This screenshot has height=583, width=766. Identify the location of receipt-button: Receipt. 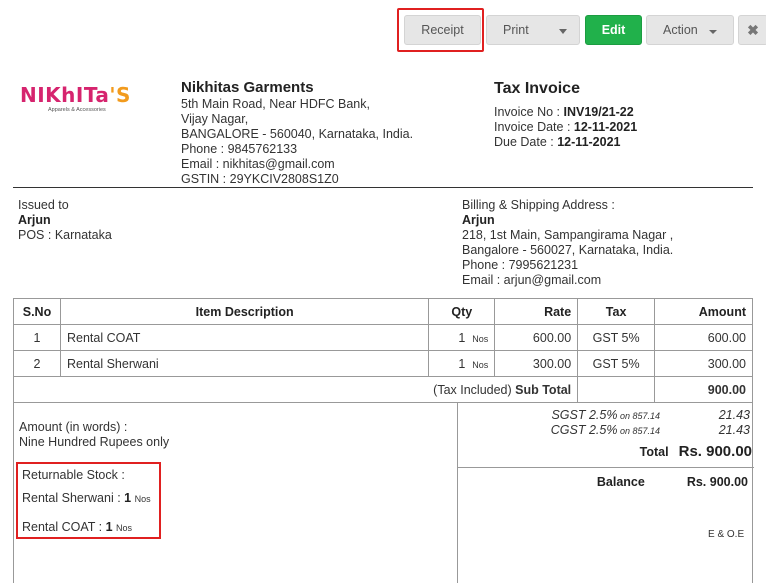
(442, 30).